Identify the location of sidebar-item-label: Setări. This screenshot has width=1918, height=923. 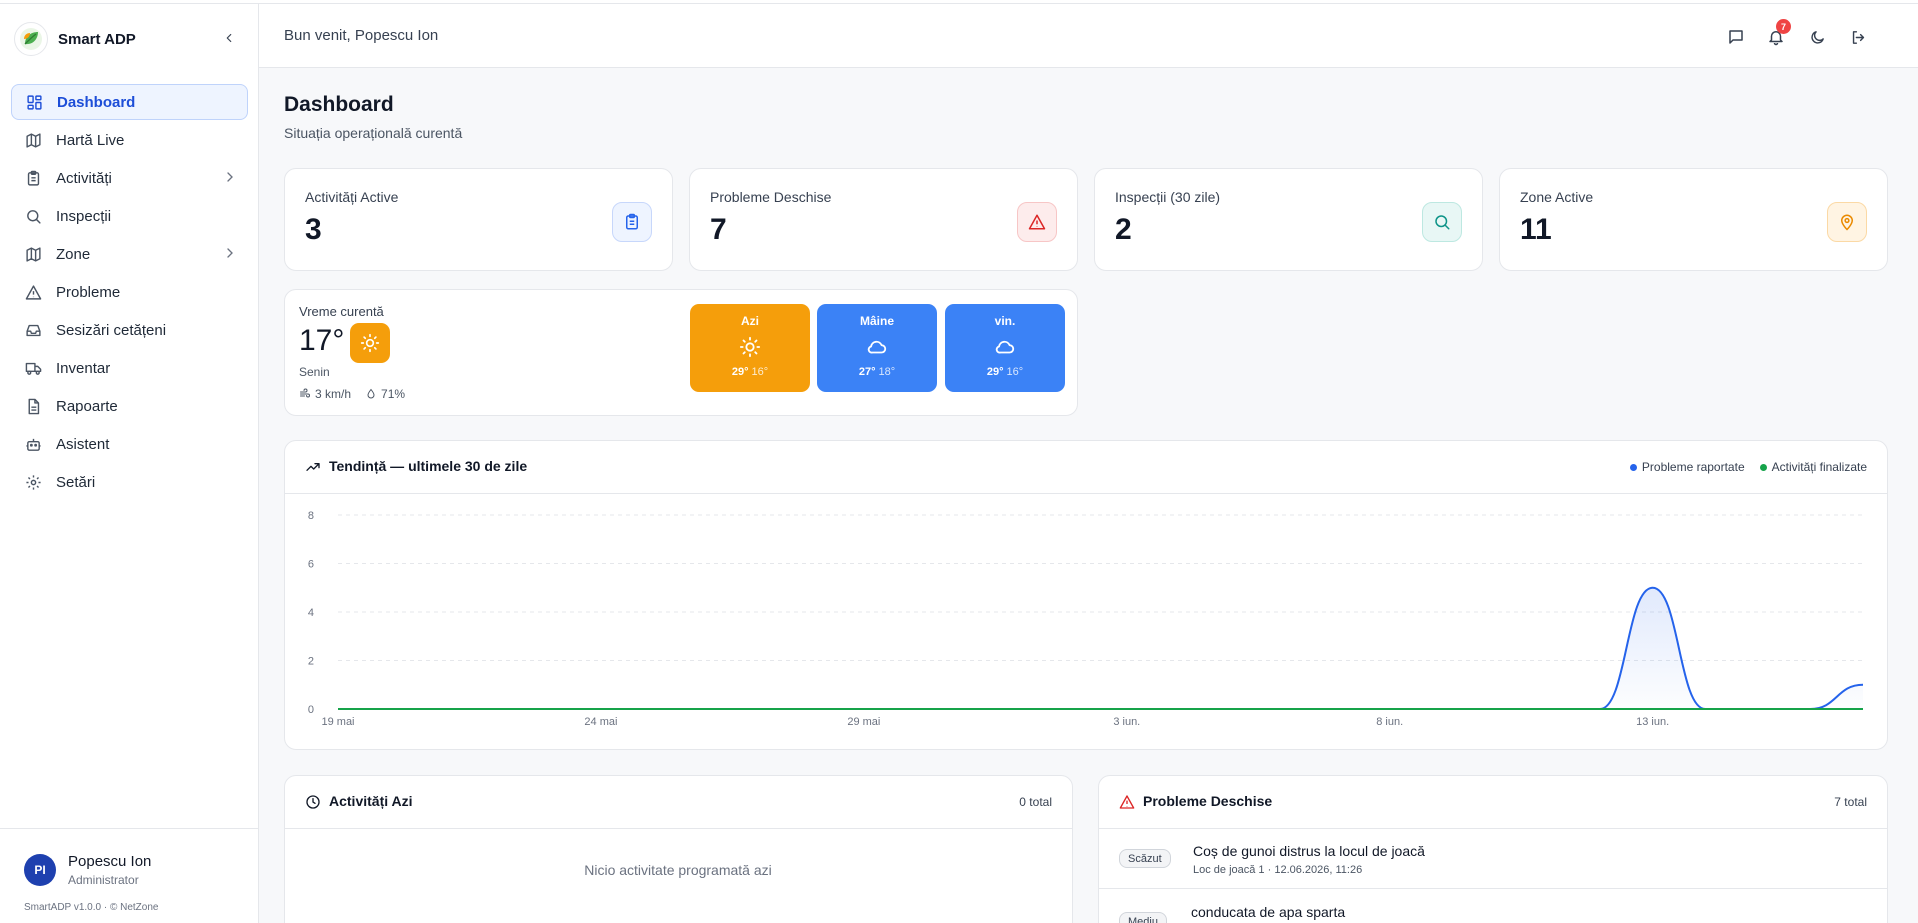
(76, 482).